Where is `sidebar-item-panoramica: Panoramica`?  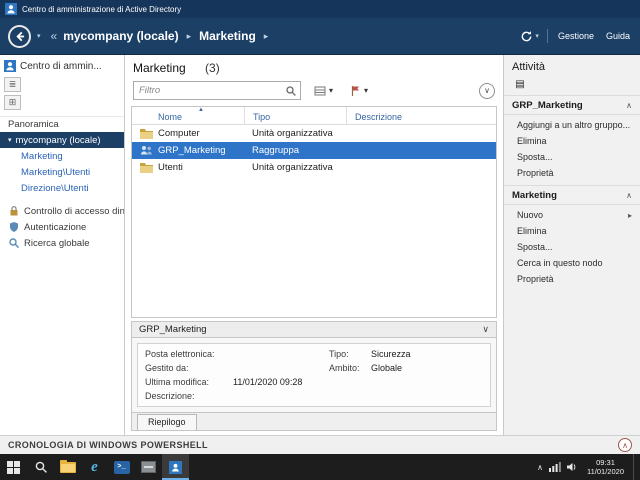
sidebar-item-panoramica: Panoramica is located at coordinates (62, 124).